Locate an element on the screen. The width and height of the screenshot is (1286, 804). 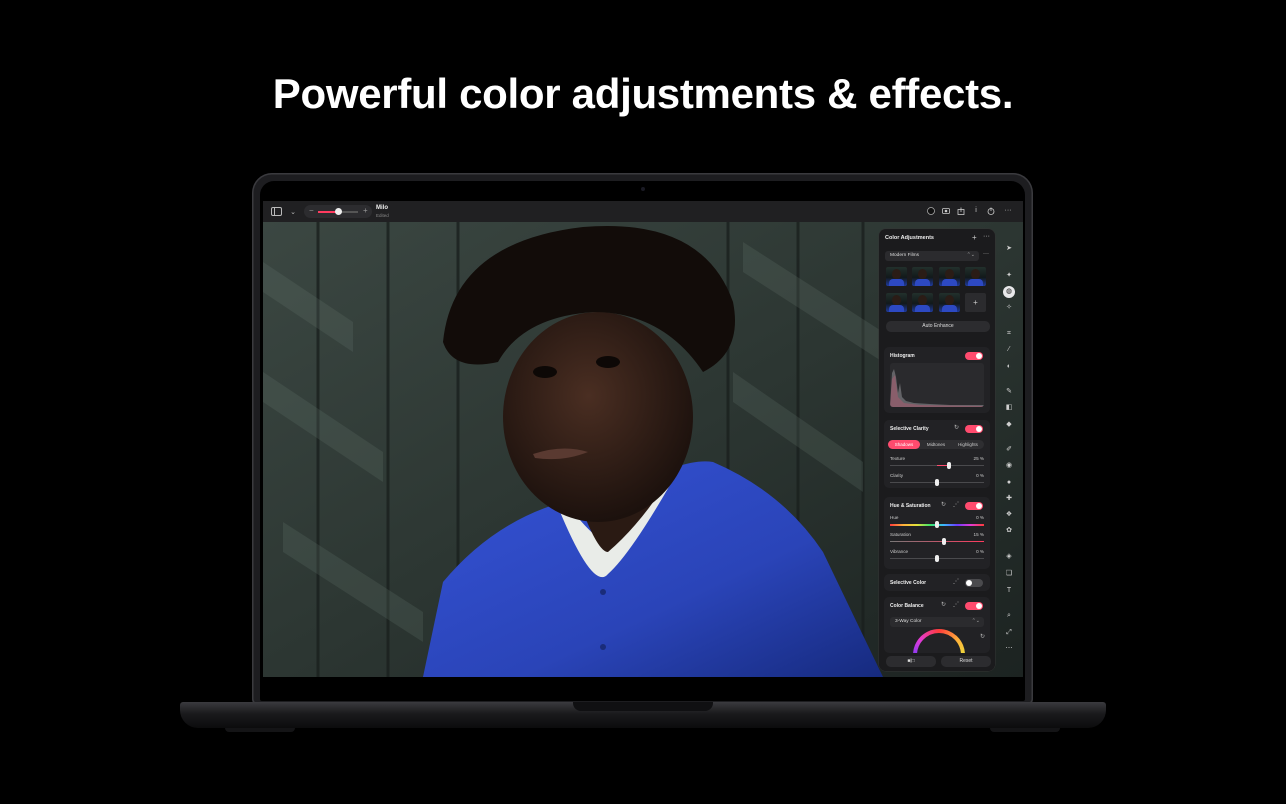
more-icon: ··· is located at coordinates (1008, 211).